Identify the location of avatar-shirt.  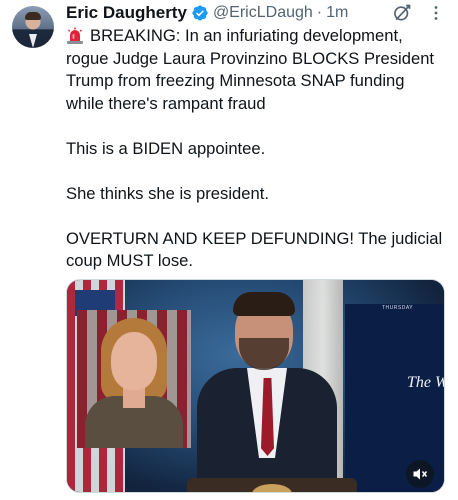
(33, 41).